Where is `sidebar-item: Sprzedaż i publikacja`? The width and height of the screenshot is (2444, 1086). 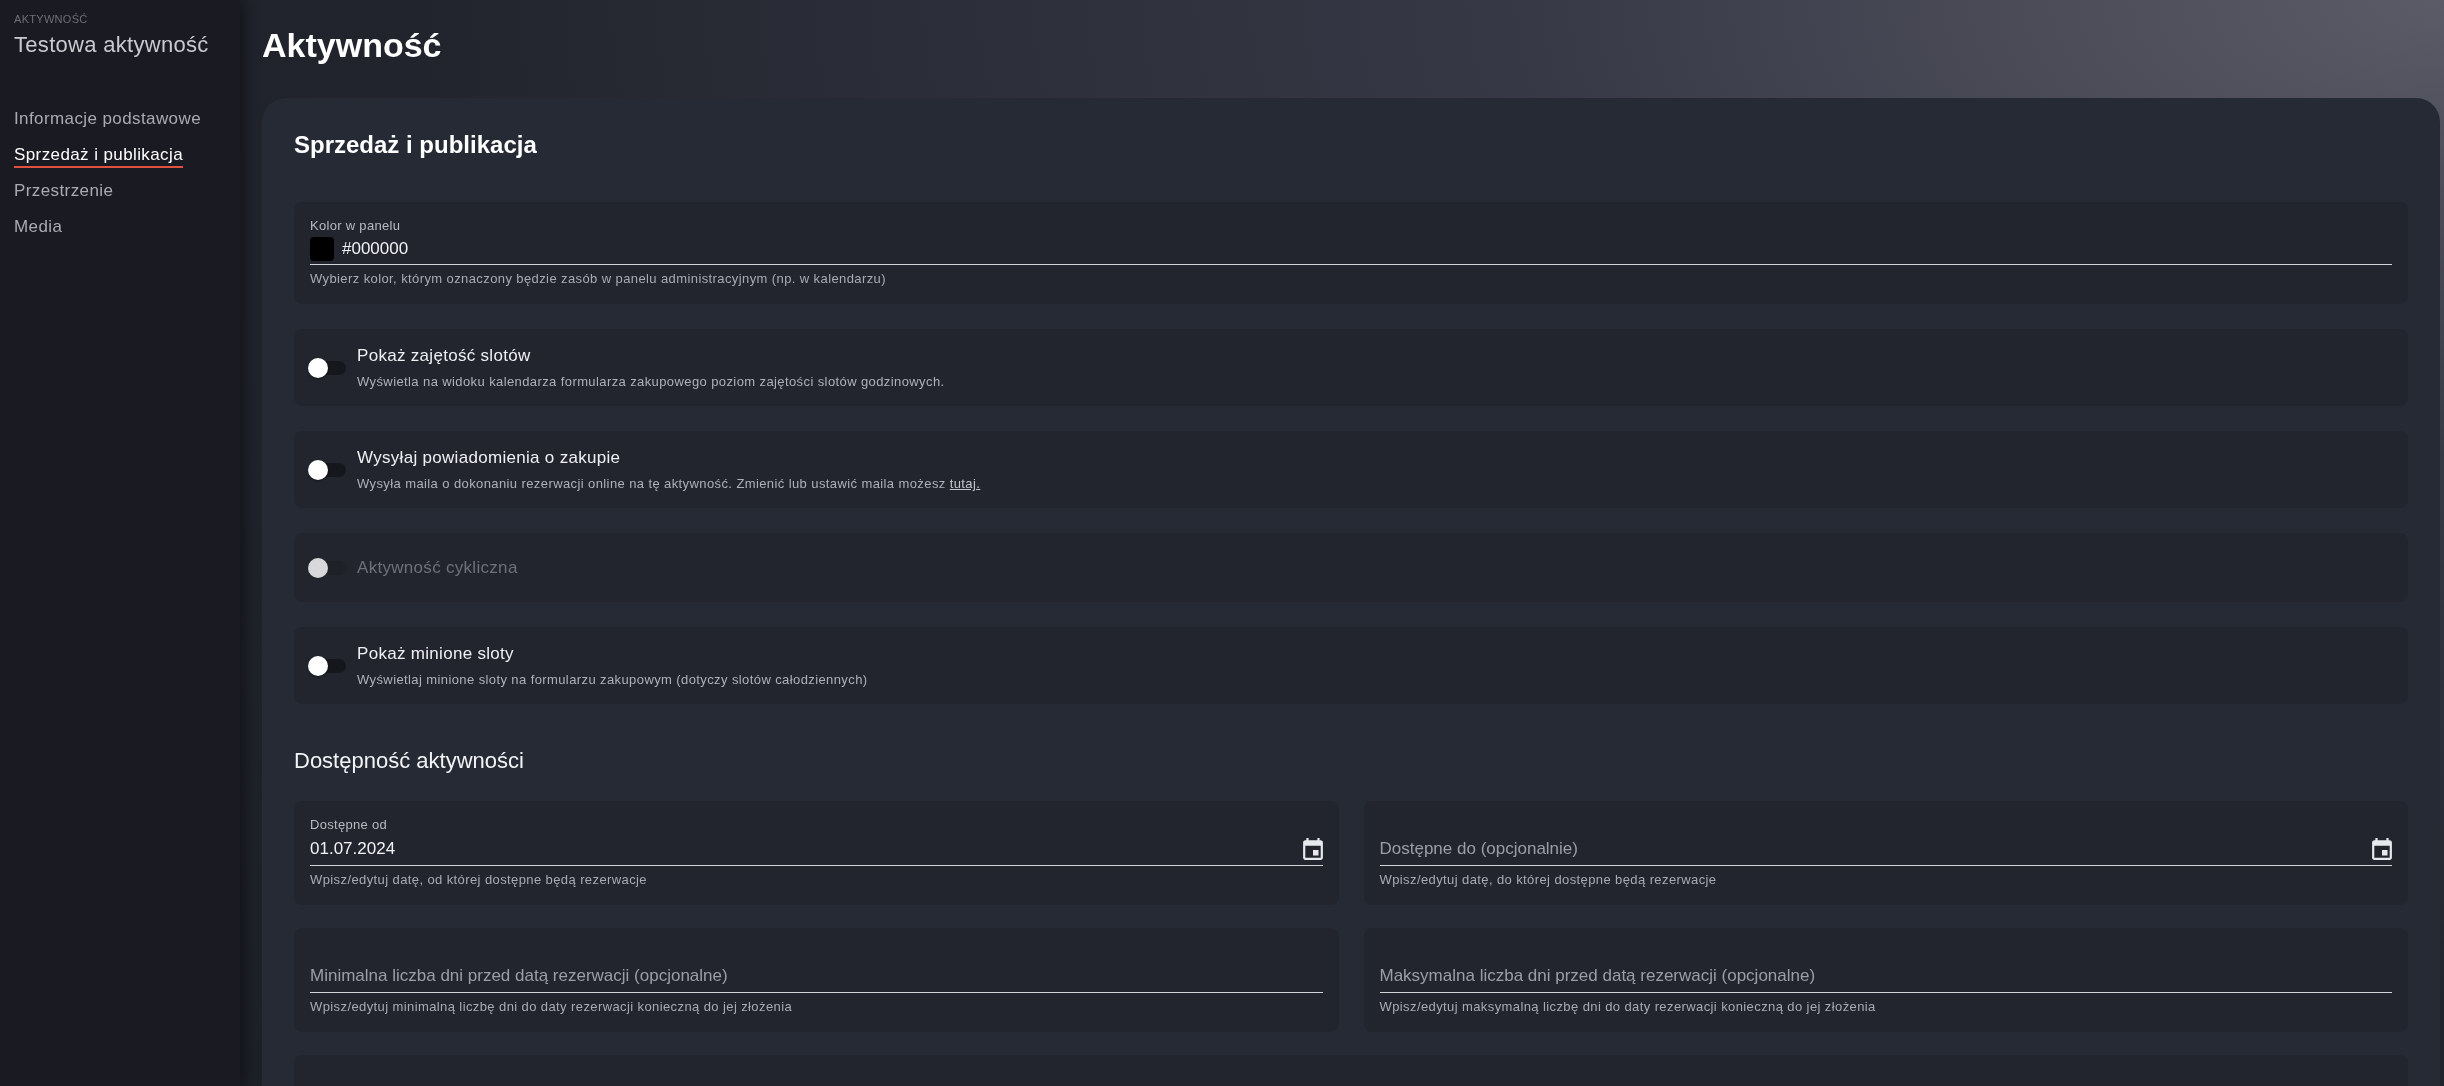 sidebar-item: Sprzedaż i publikacja is located at coordinates (99, 155).